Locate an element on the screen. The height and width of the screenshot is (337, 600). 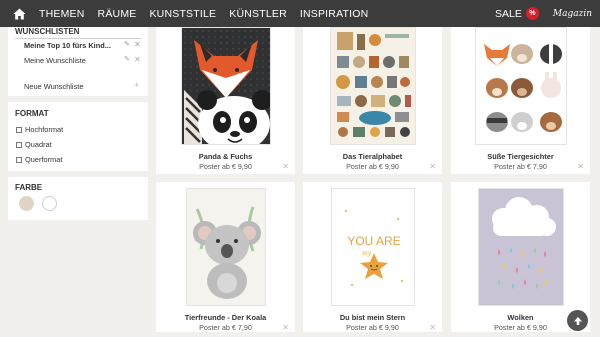
nav-right: SALE % Magazin is located at coordinates (543, 13).